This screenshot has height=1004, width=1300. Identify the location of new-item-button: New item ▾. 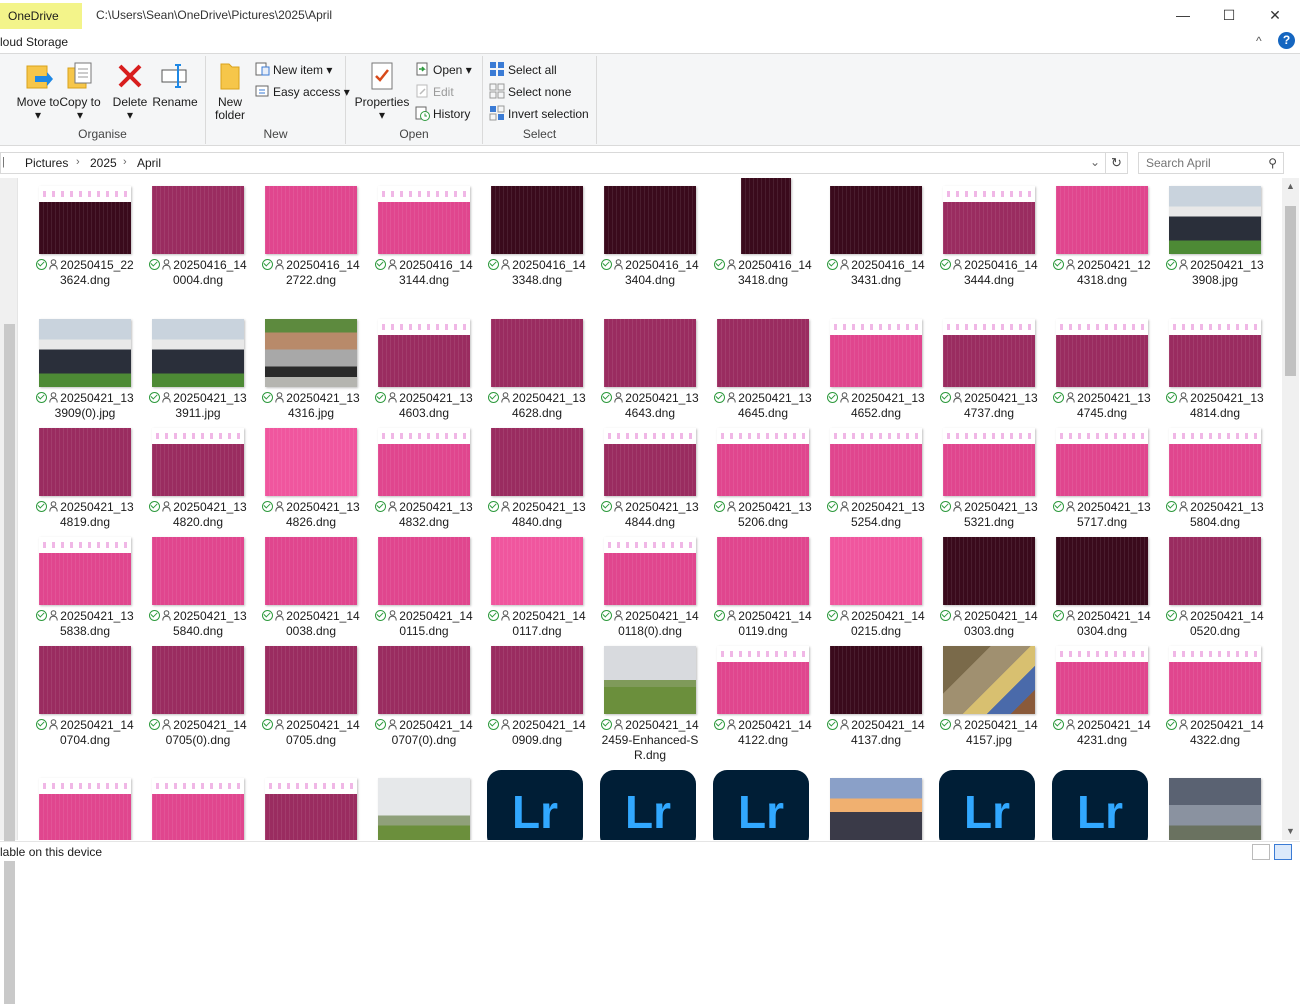
(293, 70).